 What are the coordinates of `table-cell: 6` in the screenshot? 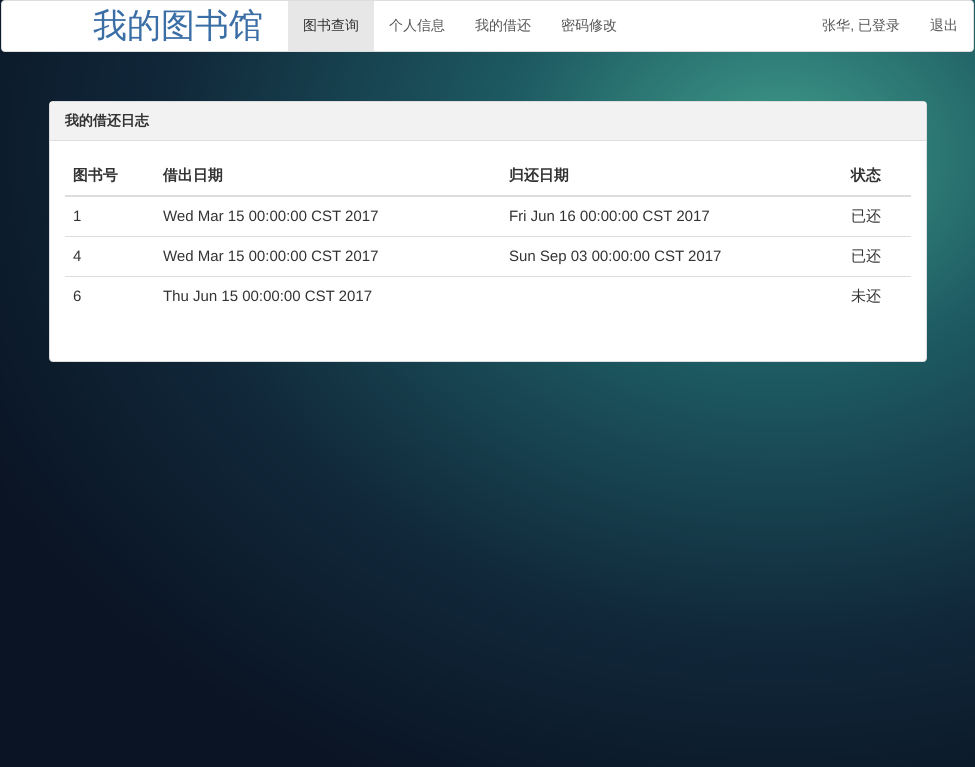 It's located at (110, 296).